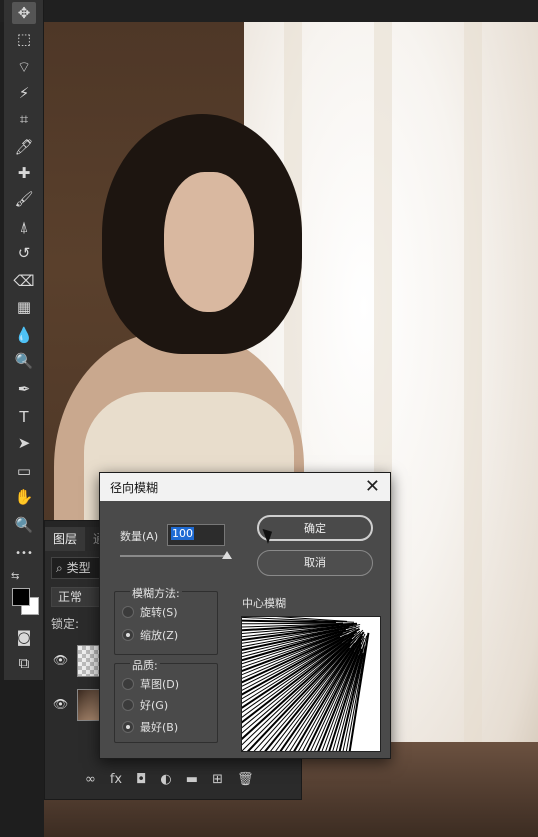 The width and height of the screenshot is (538, 837). What do you see at coordinates (24, 637) in the screenshot?
I see `quick-mask-icon: ◙` at bounding box center [24, 637].